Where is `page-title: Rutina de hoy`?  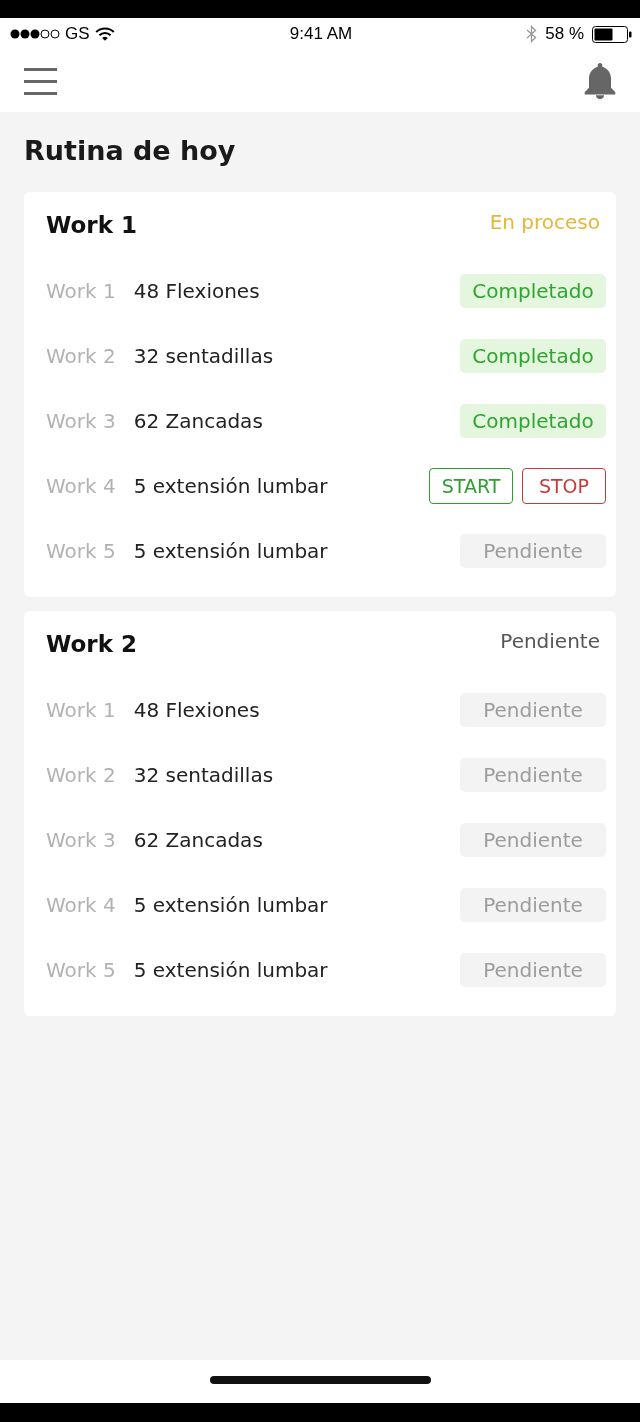
page-title: Rutina de hoy is located at coordinates (130, 151).